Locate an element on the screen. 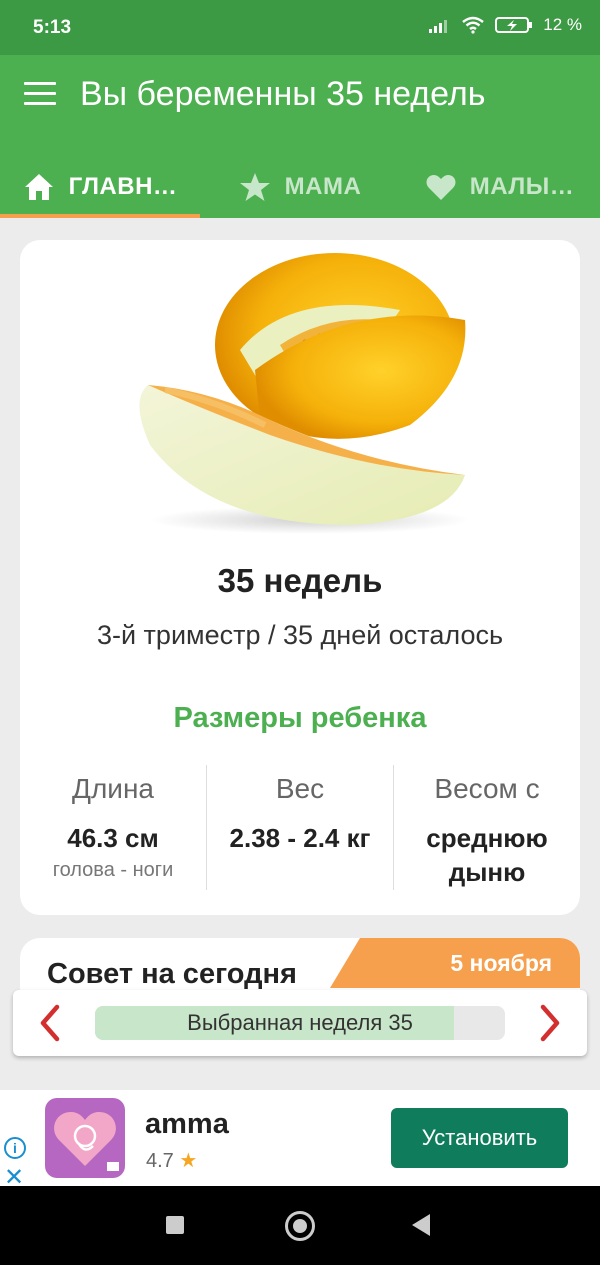 The height and width of the screenshot is (1265, 600). heart-icon is located at coordinates (441, 187).